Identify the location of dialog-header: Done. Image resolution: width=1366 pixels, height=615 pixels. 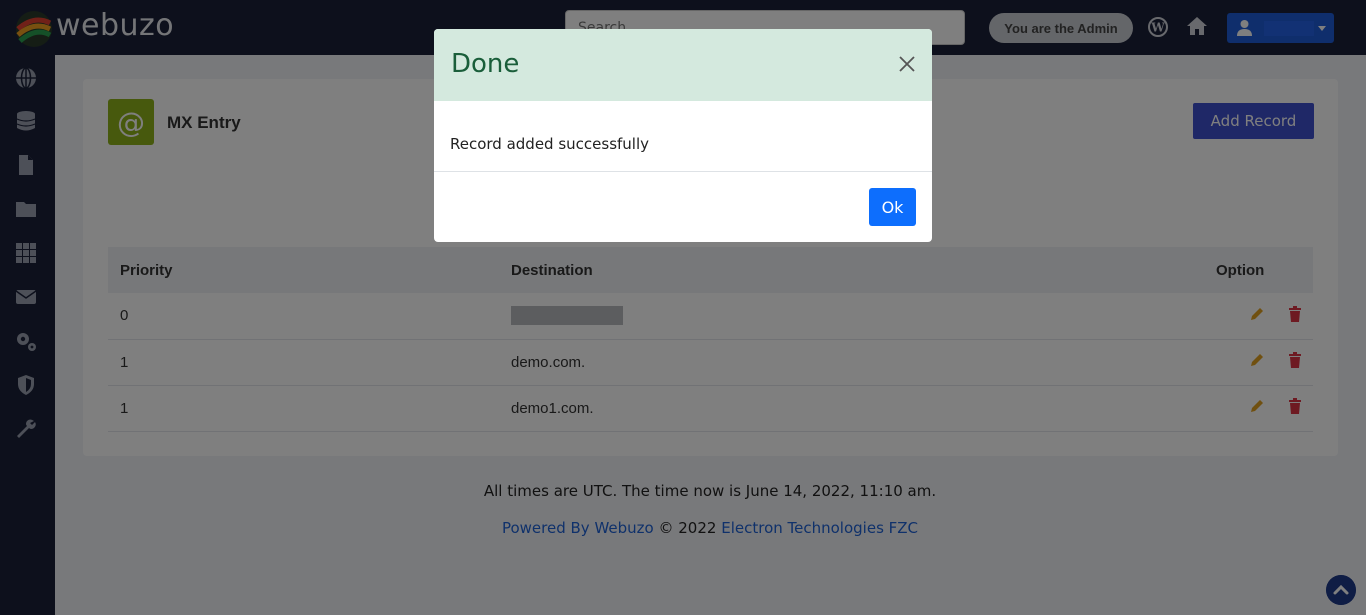
(683, 65).